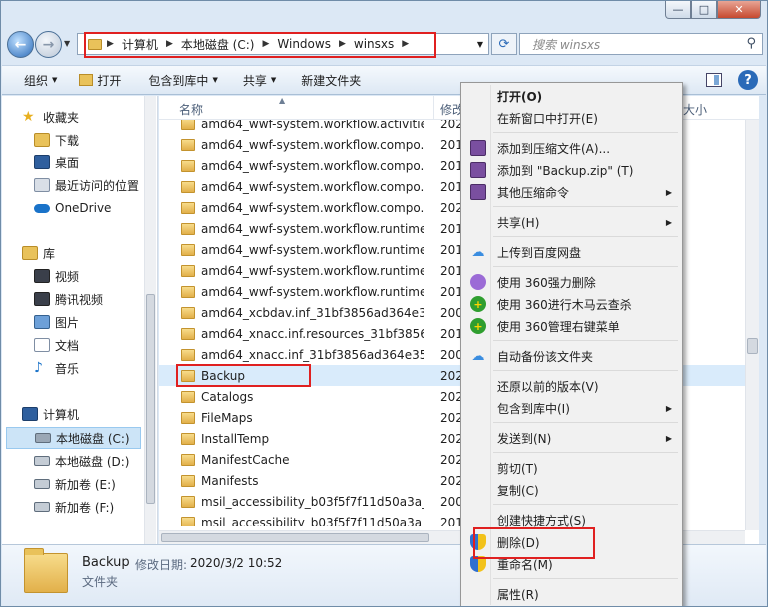 This screenshot has width=768, height=607. I want to click on menu-item-label: 使用 360管理右键菜单, so click(558, 326).